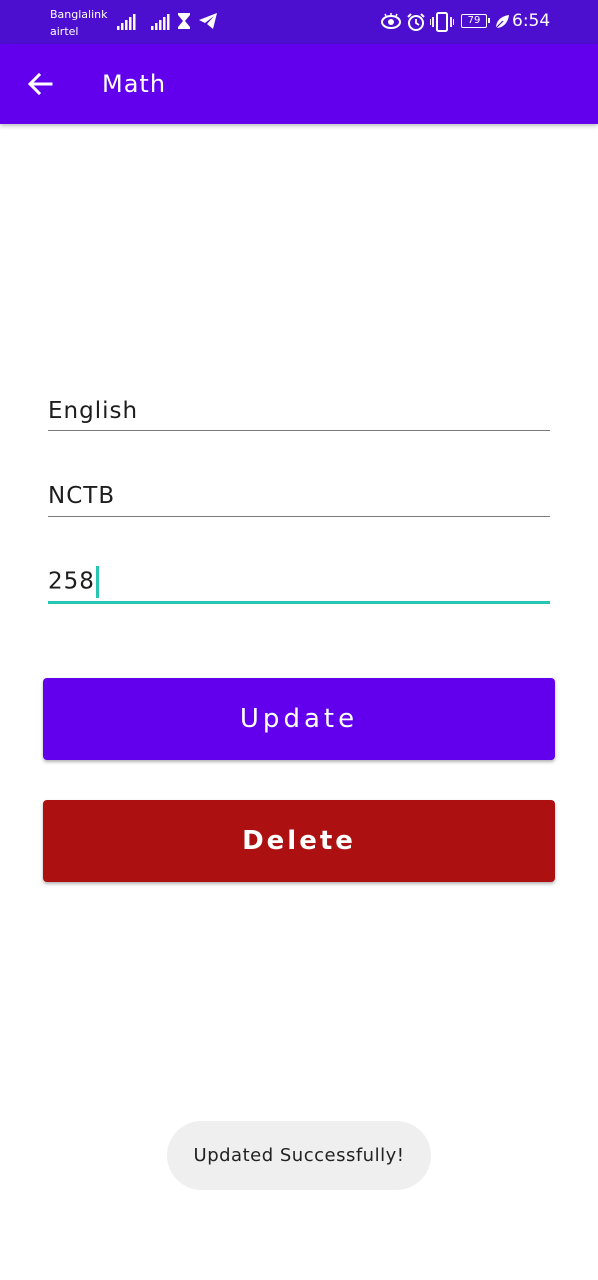 The height and width of the screenshot is (1280, 598). Describe the element at coordinates (97, 582) in the screenshot. I see `text-cursor` at that location.